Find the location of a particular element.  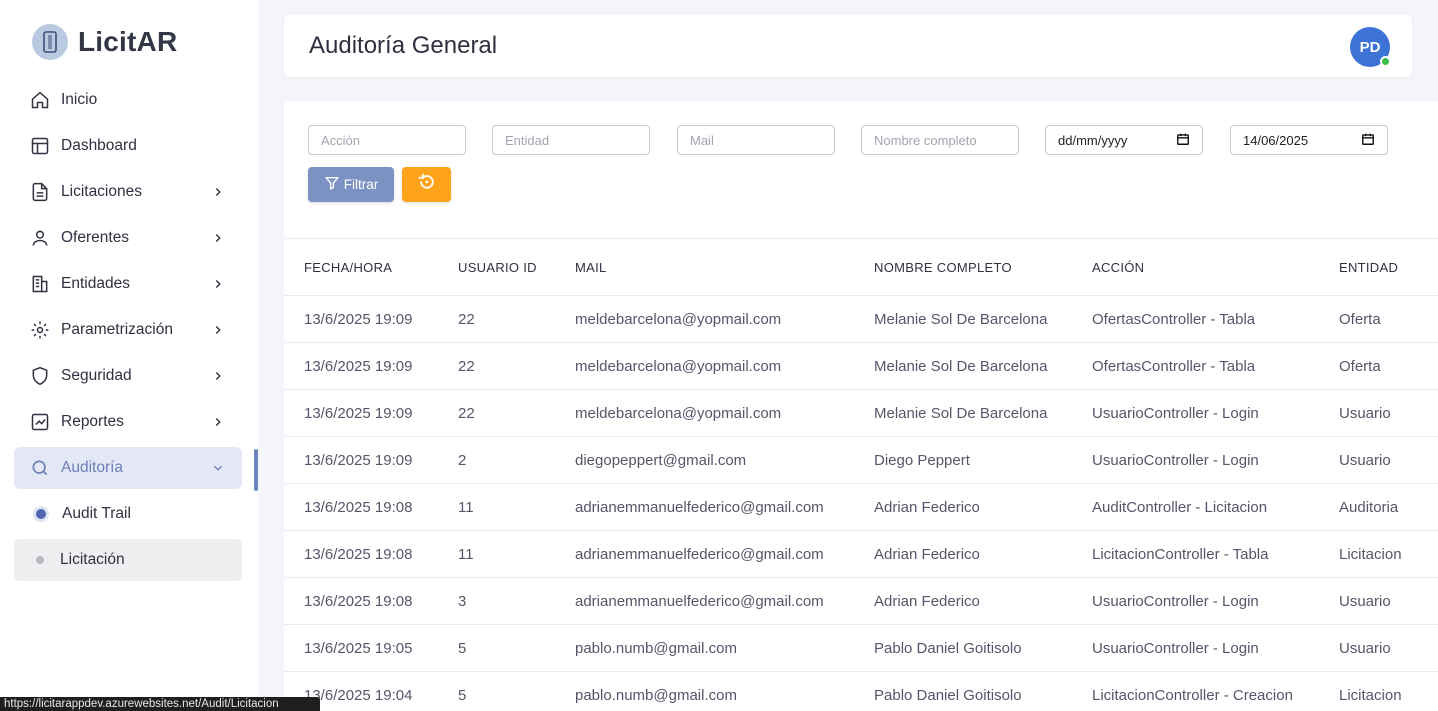

accion-filter-input is located at coordinates (387, 140).